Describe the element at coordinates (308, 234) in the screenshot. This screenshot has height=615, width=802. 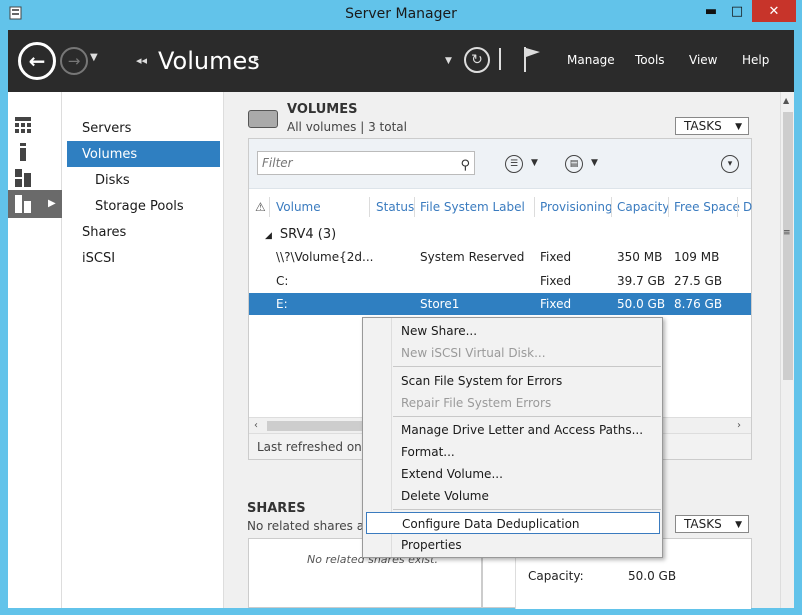
I see `group-label: SRV4 (3)` at that location.